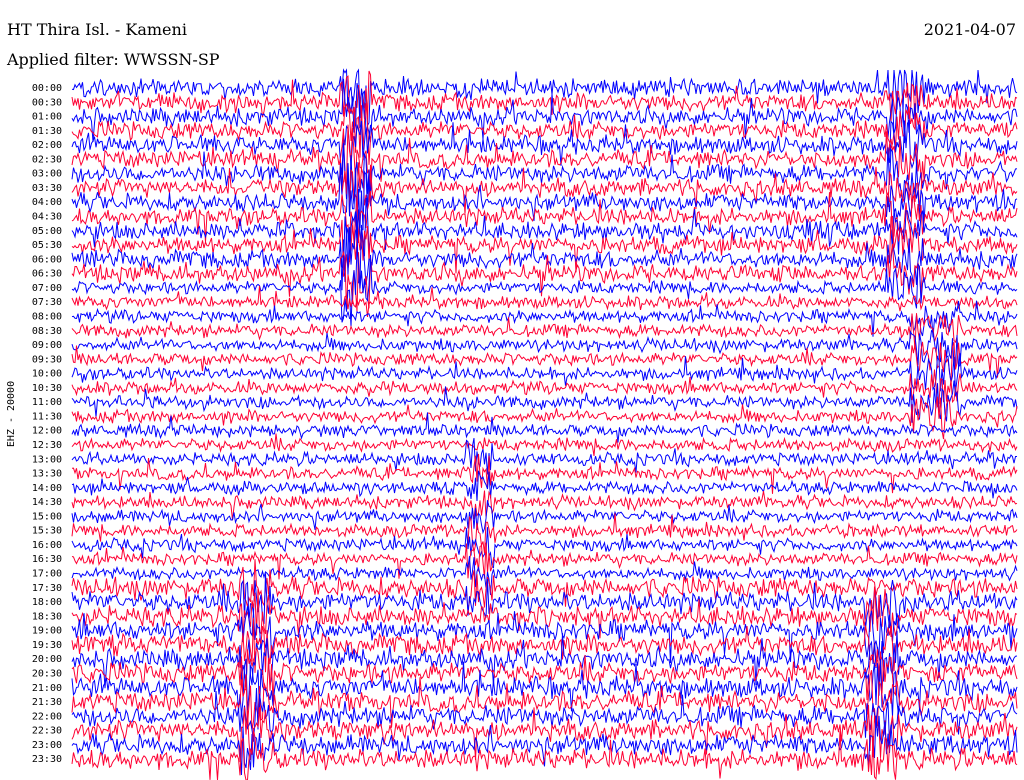  What do you see at coordinates (47, 188) in the screenshot?
I see `row-time-label: 03:30` at bounding box center [47, 188].